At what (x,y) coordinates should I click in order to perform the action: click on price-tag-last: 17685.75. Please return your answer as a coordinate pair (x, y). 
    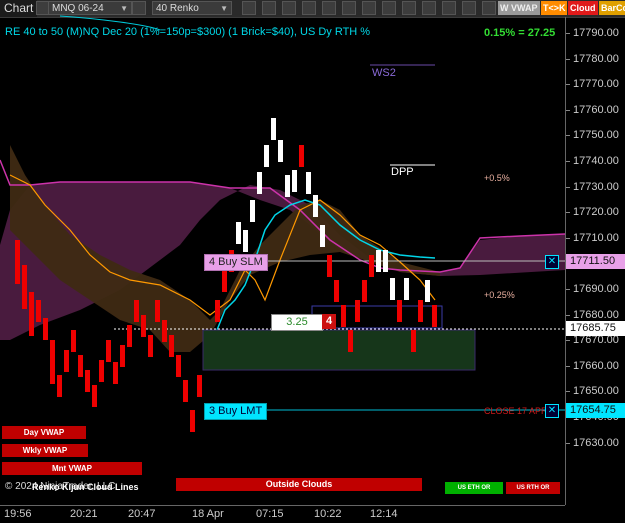
    Looking at the image, I should click on (595, 328).